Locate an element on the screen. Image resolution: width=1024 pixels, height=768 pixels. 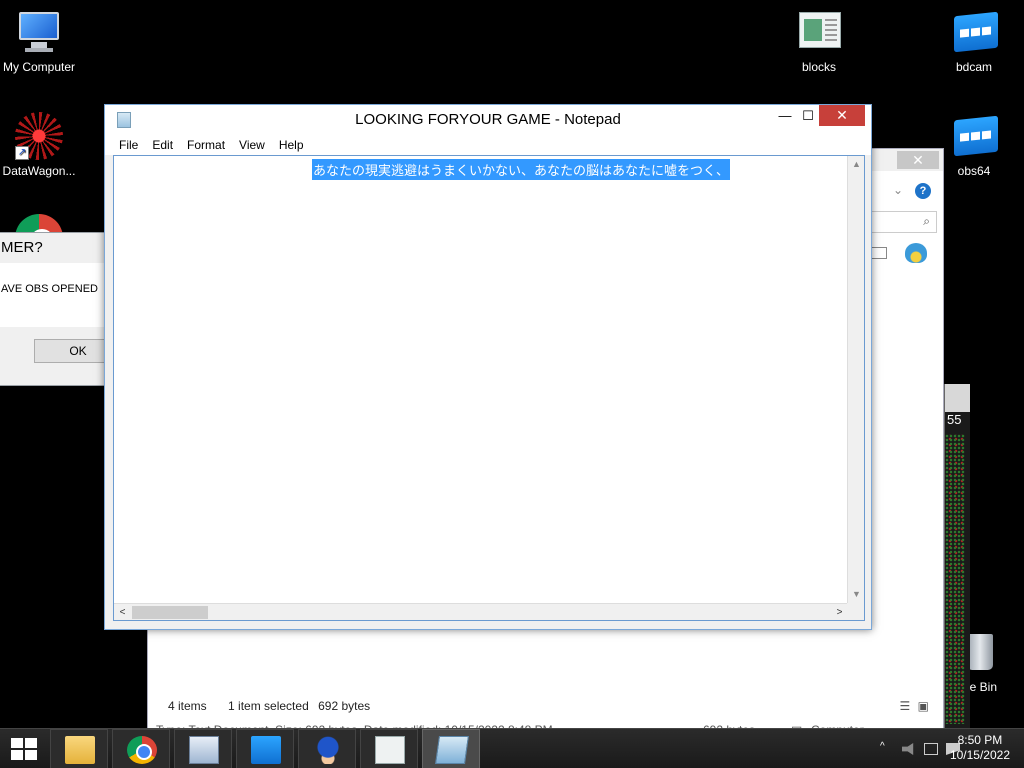
menu-view: View is located at coordinates (252, 145).